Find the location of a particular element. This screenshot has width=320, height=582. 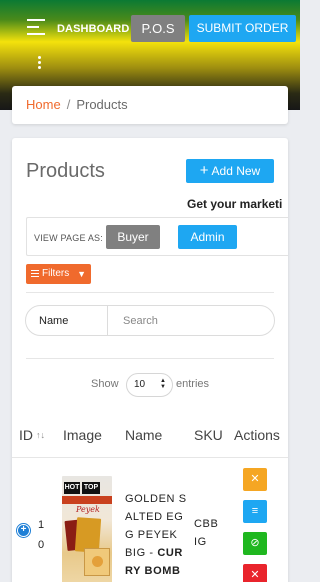

product-thumbnail: HOT TOP Peyek is located at coordinates (87, 529).